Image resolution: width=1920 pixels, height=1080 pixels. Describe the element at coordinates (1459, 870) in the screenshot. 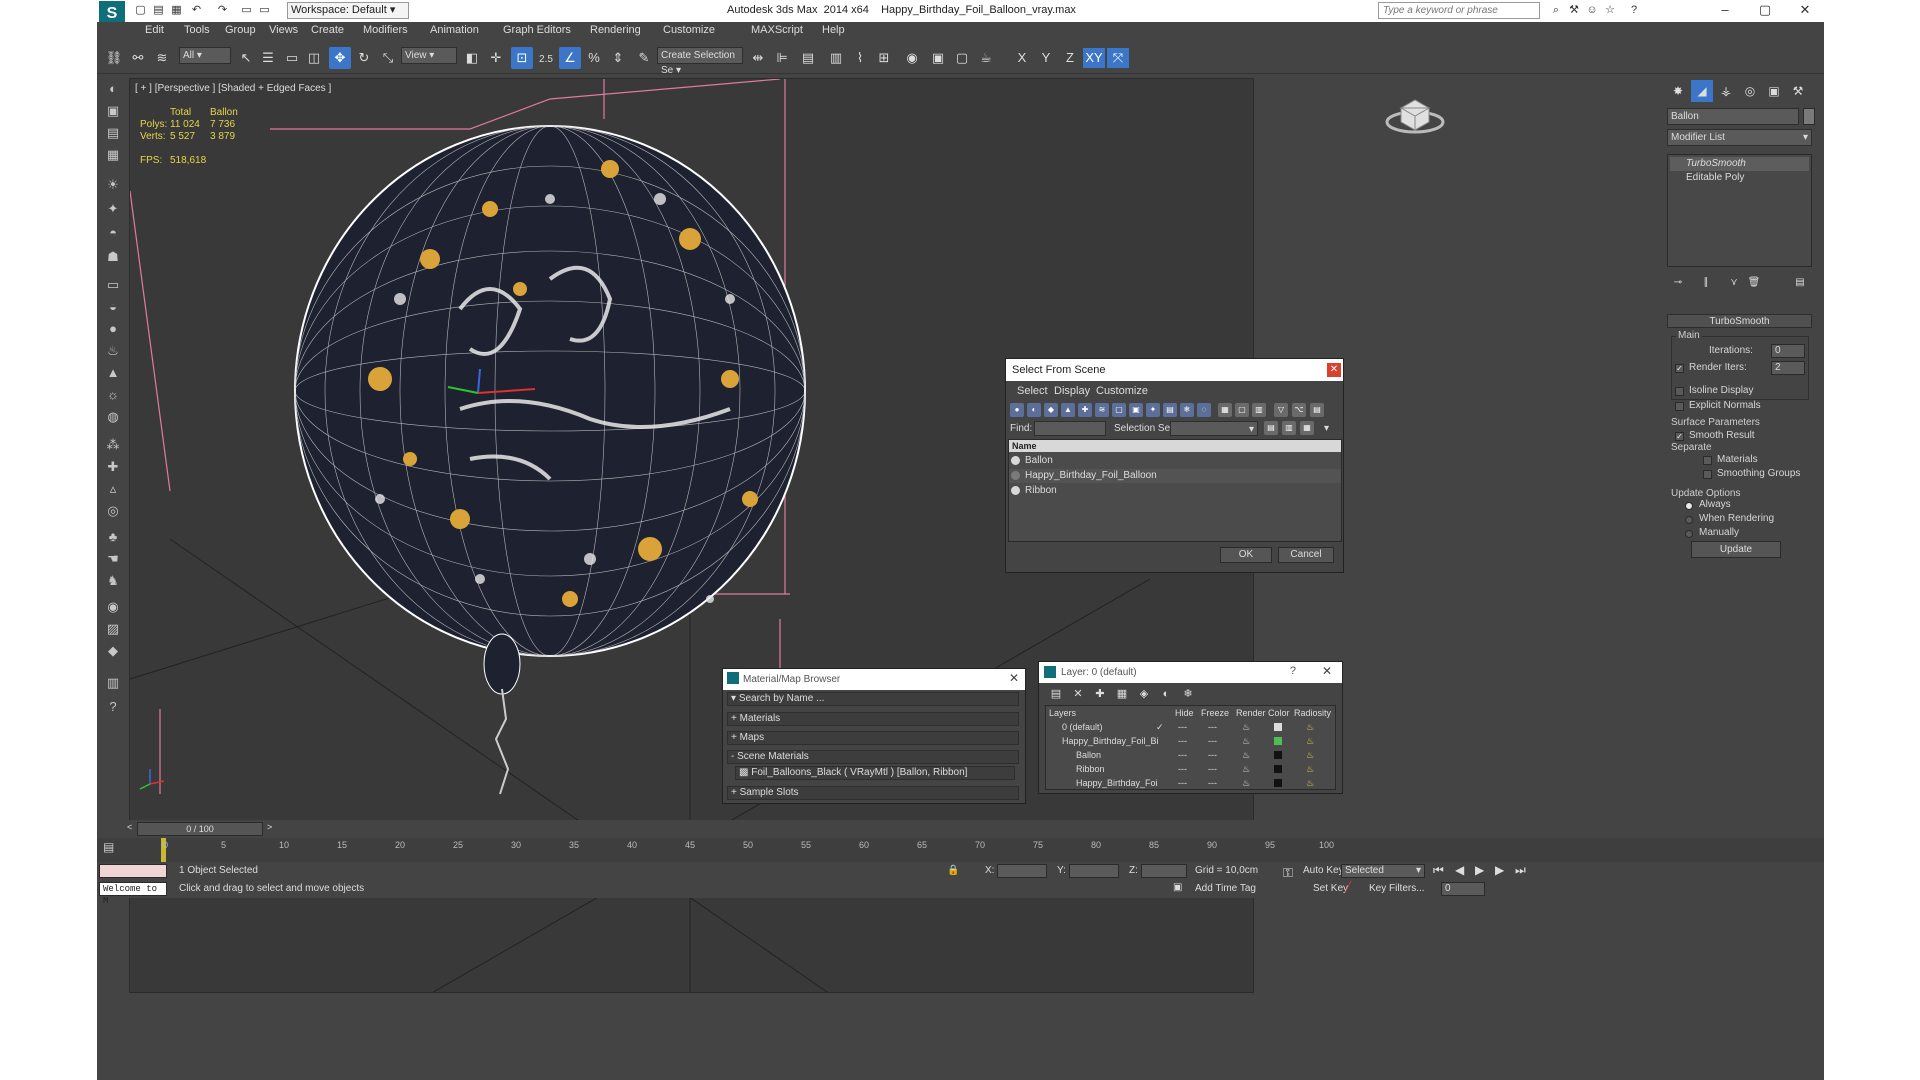

I see `prev-key-icon: ◀` at that location.